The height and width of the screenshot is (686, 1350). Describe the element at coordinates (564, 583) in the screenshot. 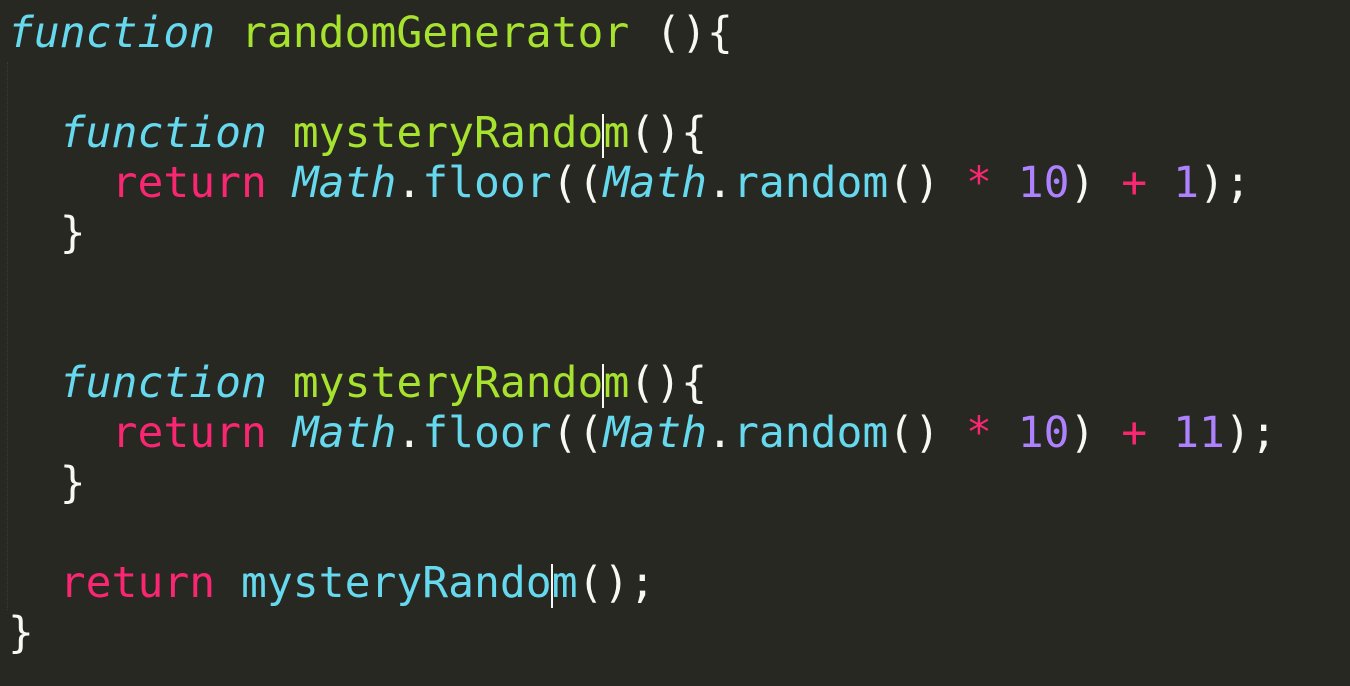

I see `function-call-tail: m` at that location.